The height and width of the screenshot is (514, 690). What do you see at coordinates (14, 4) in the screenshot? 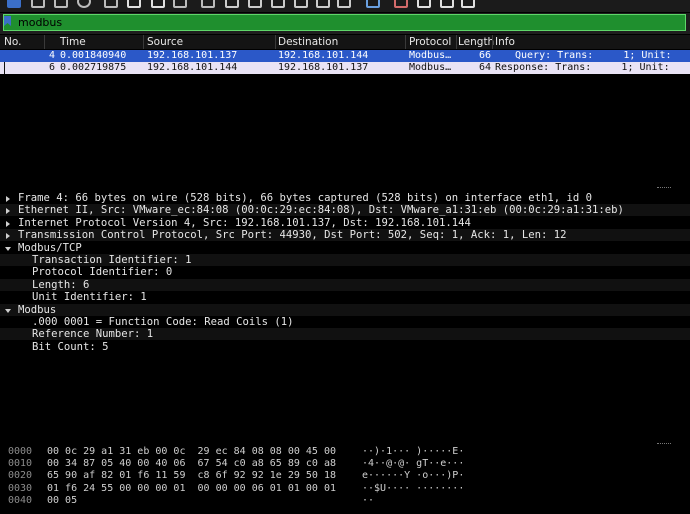
I see `shark-fin-icon` at bounding box center [14, 4].